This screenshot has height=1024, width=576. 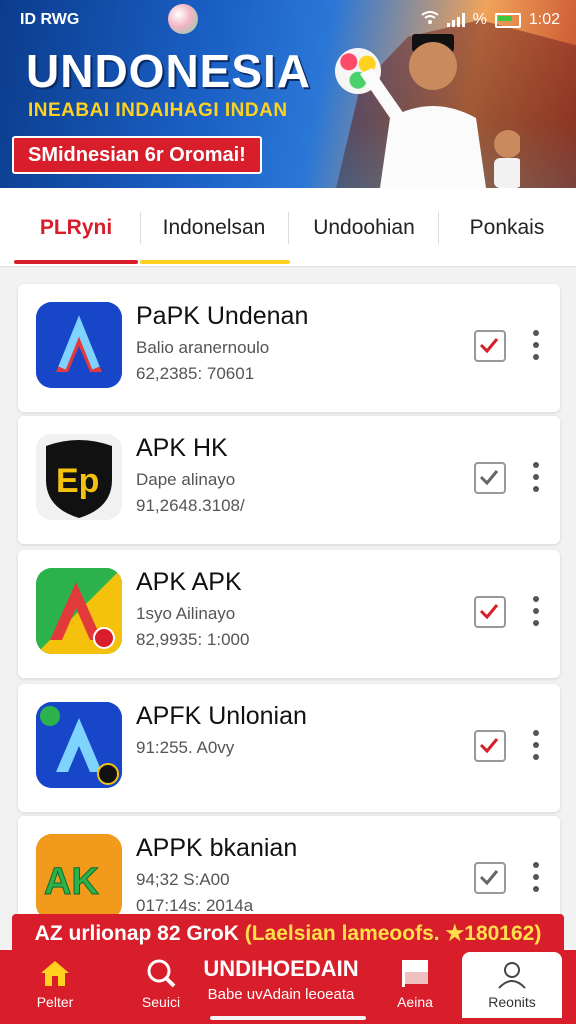 What do you see at coordinates (55, 973) in the screenshot?
I see `home-icon` at bounding box center [55, 973].